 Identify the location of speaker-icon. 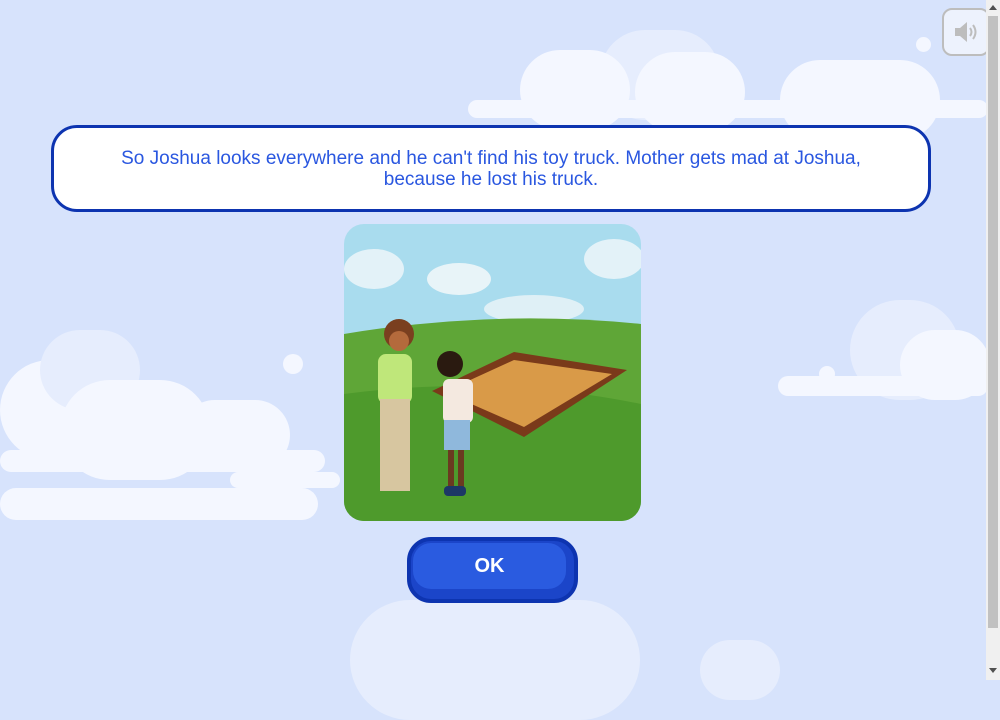
(966, 32).